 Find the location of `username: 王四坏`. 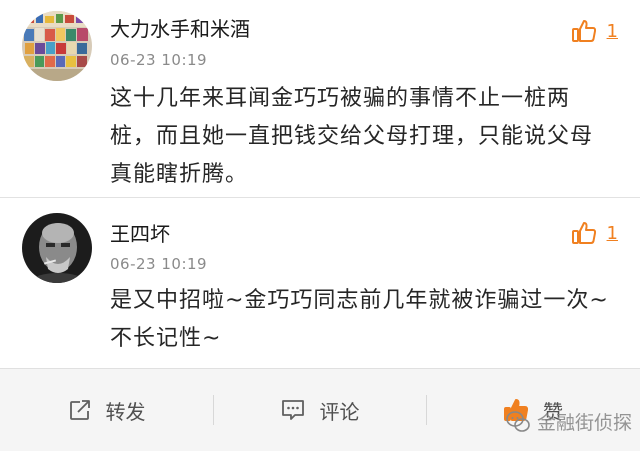

username: 王四坏 is located at coordinates (140, 232).